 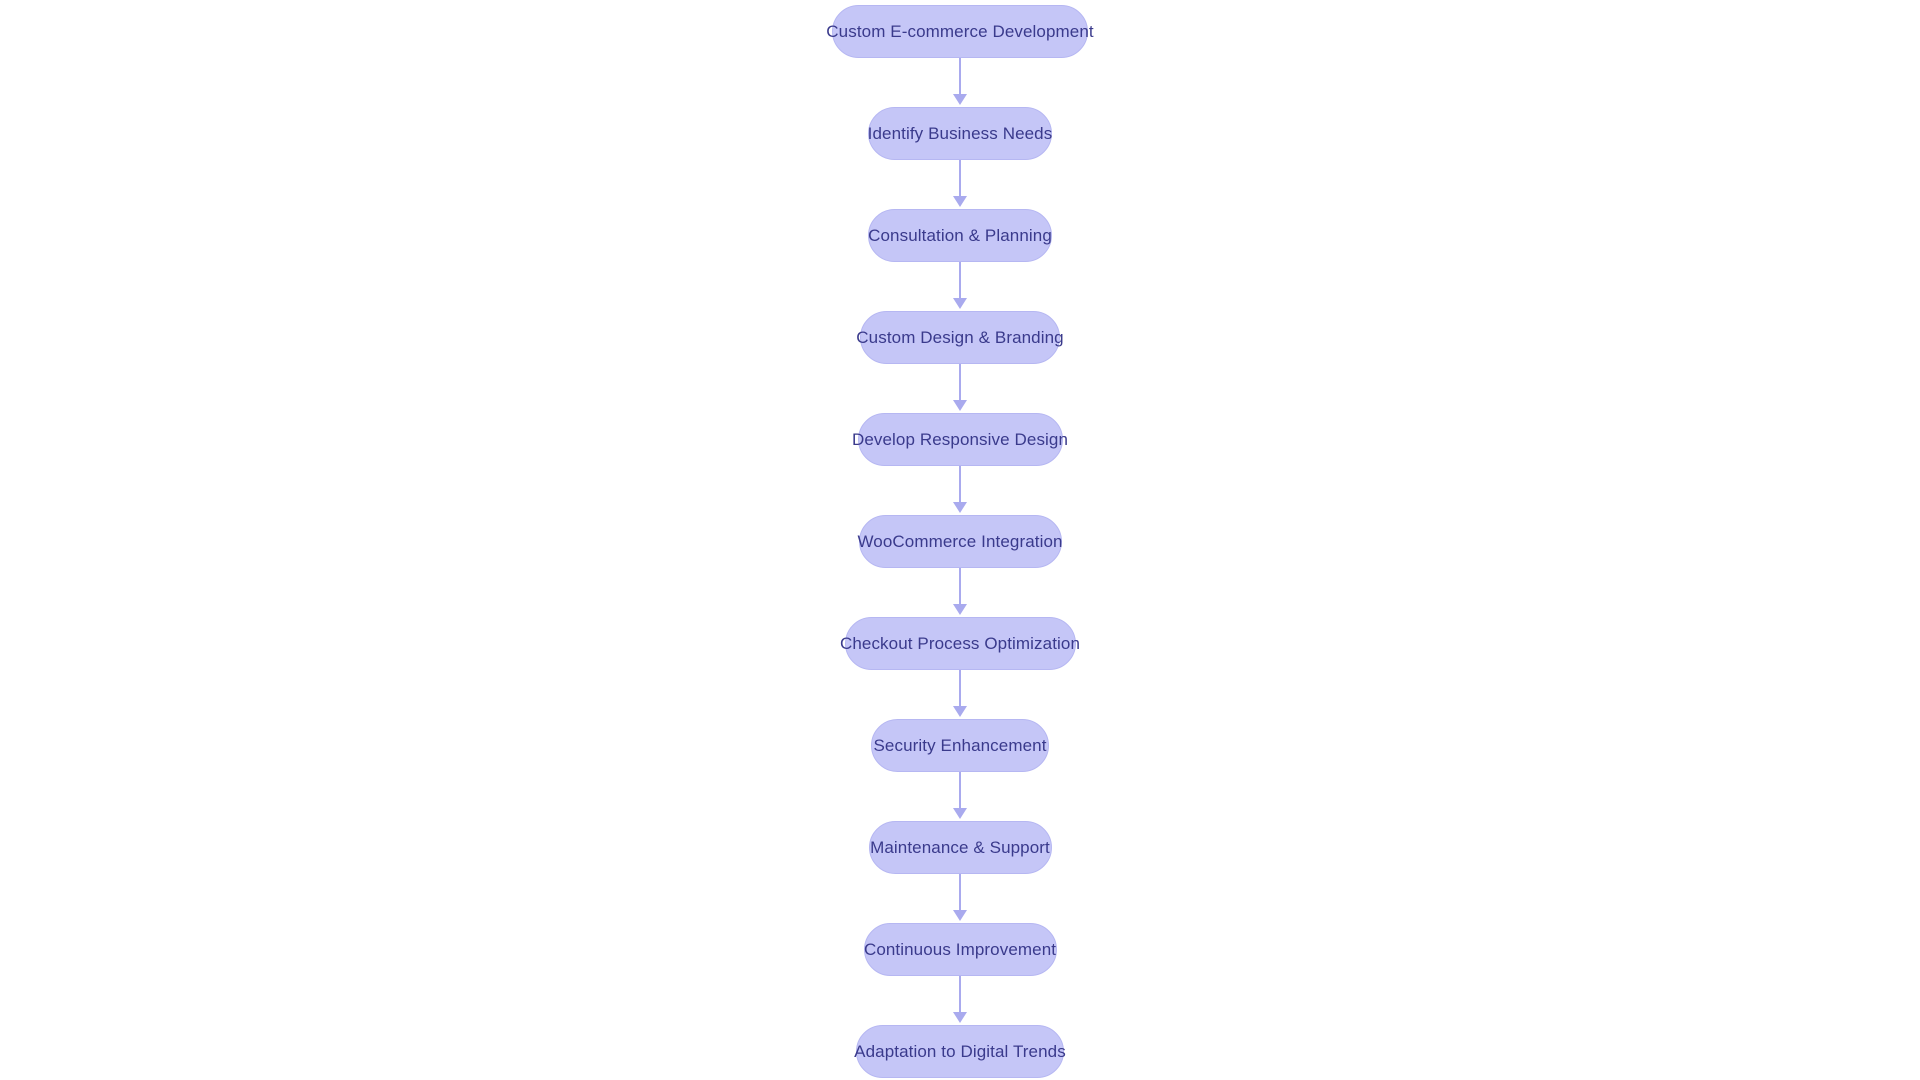 I want to click on flow-node-n8: Security Enhancement, so click(x=960, y=745).